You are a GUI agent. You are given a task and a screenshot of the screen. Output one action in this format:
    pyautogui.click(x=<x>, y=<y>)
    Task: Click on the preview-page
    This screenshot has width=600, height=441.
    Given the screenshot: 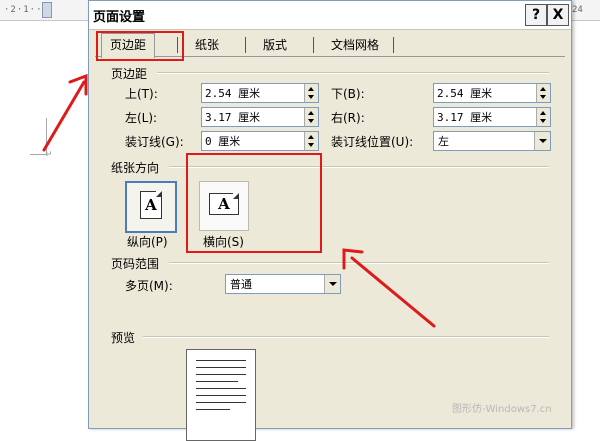 What is the action you would take?
    pyautogui.click(x=221, y=395)
    